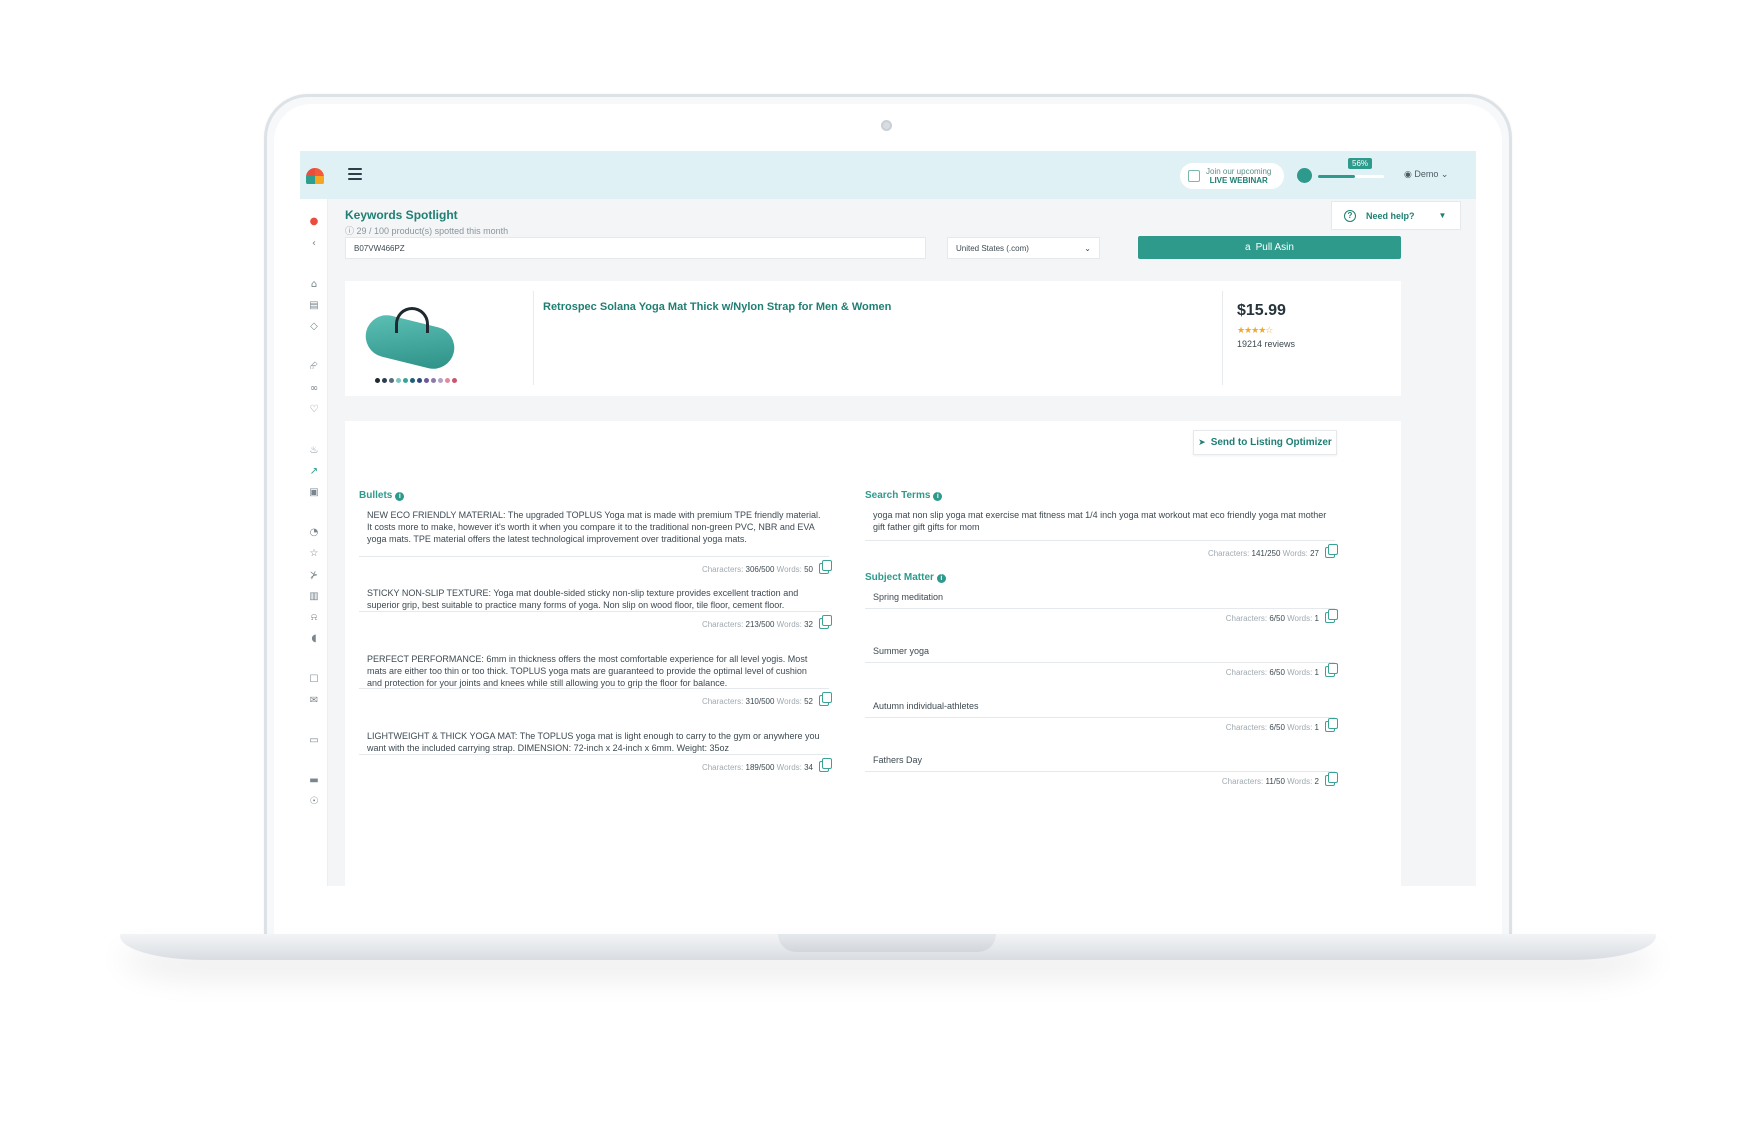 The width and height of the screenshot is (1748, 1148). Describe the element at coordinates (426, 230) in the screenshot. I see `page-subtitle: ⓘ 29 / 100 product(s) spotted this month` at that location.